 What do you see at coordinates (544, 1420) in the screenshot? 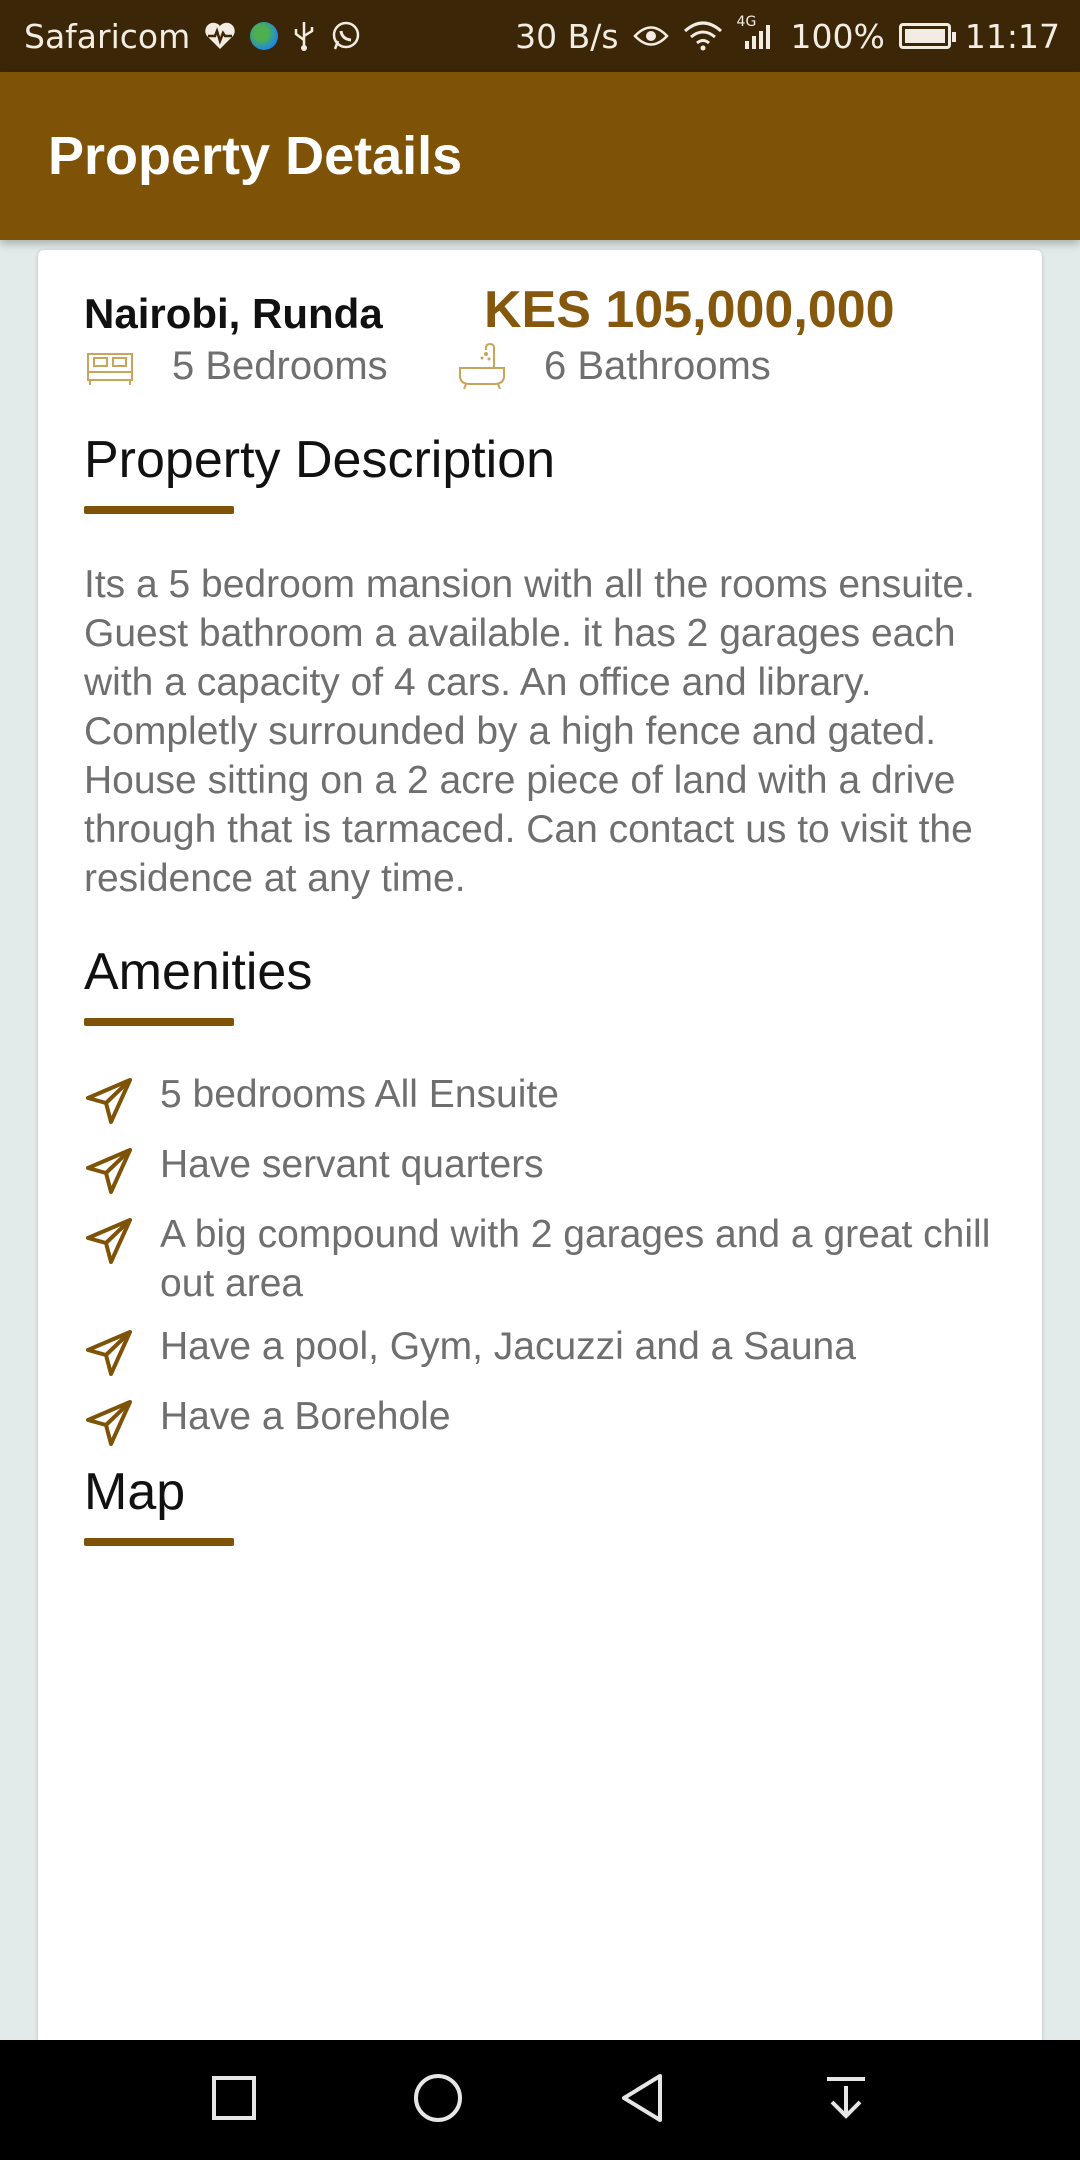
I see `amenity-item: Have a Borehole` at bounding box center [544, 1420].